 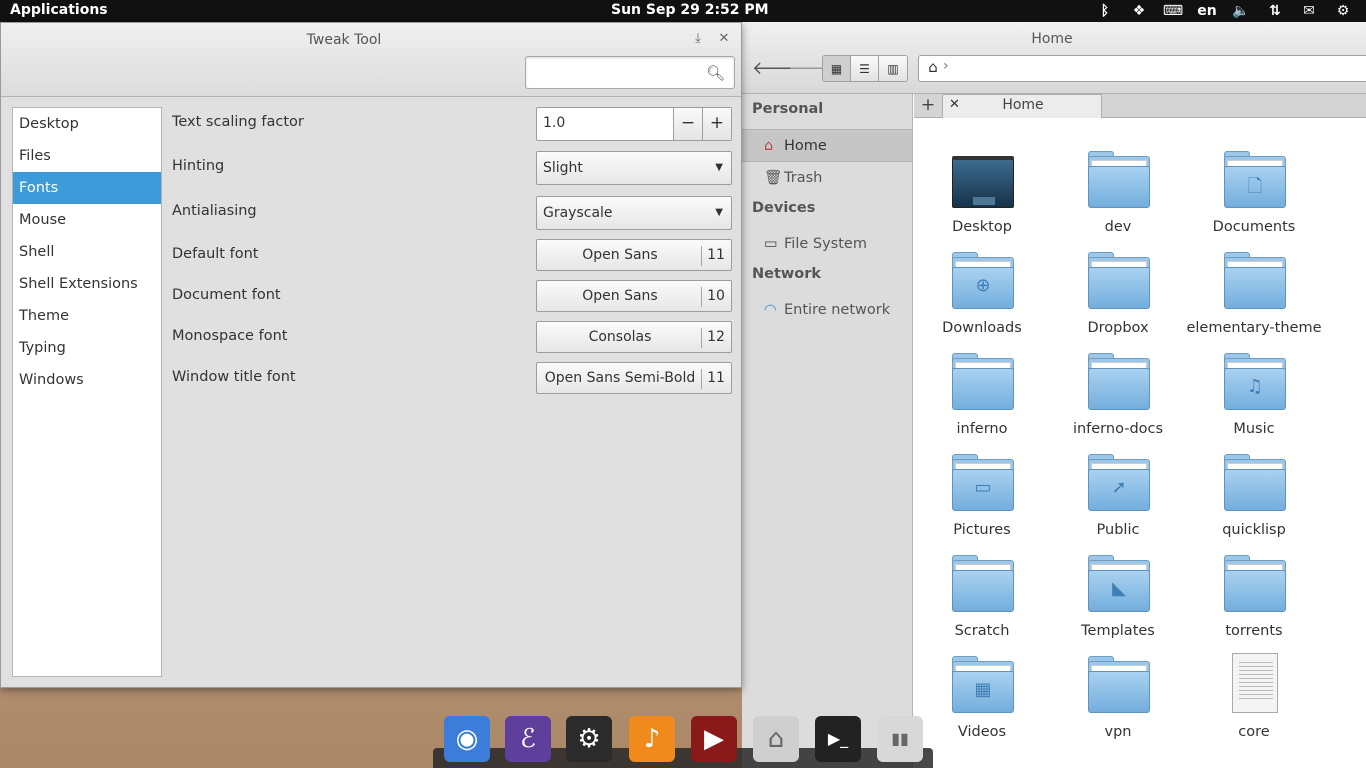 What do you see at coordinates (1119, 684) in the screenshot?
I see `folder-icon` at bounding box center [1119, 684].